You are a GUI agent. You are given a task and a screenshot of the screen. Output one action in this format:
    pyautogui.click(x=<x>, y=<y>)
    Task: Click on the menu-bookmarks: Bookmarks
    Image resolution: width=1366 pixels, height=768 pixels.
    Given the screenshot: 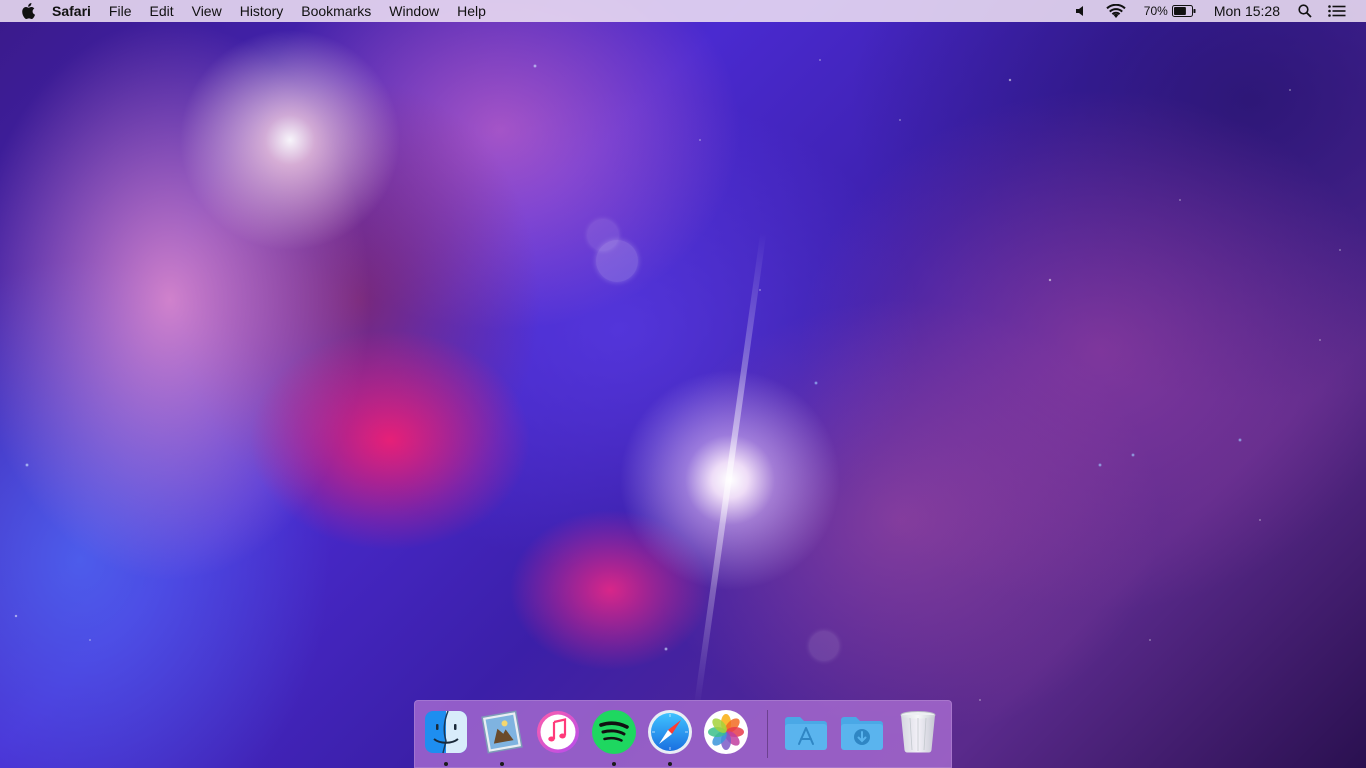 What is the action you would take?
    pyautogui.click(x=336, y=11)
    